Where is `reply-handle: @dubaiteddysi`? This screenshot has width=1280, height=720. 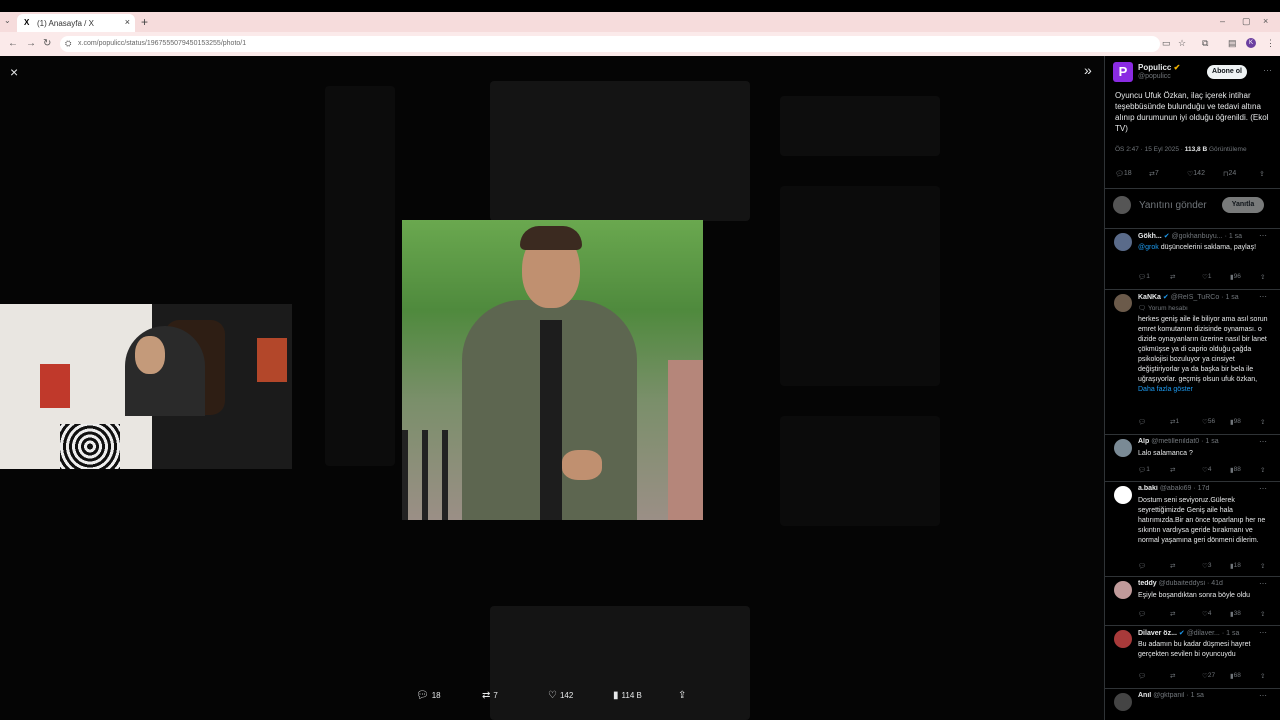
reply-handle: @dubaiteddysi is located at coordinates (1182, 583).